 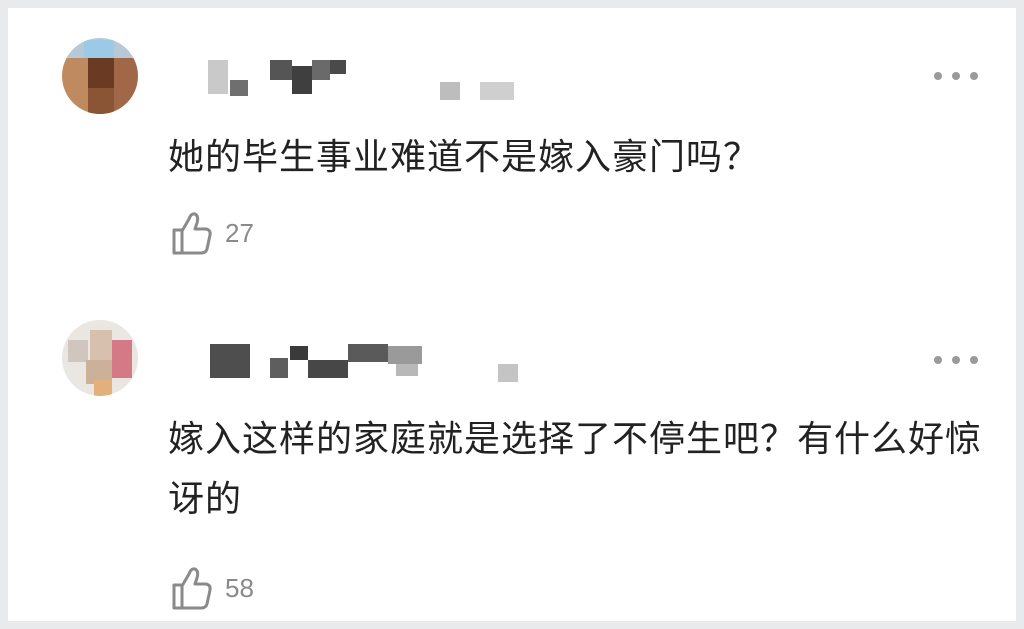 I want to click on comment-text: 她的毕生事业难道不是嫁入豪门吗？, so click(x=464, y=157).